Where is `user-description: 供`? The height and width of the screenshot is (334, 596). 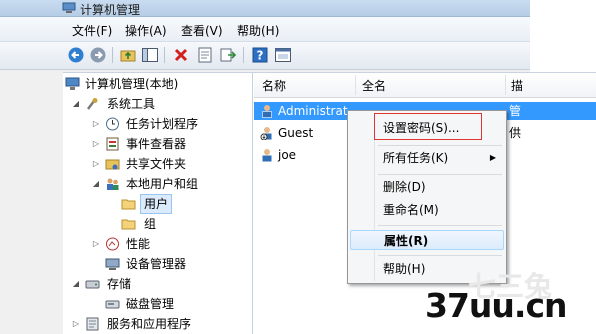
user-description: 供 is located at coordinates (515, 133).